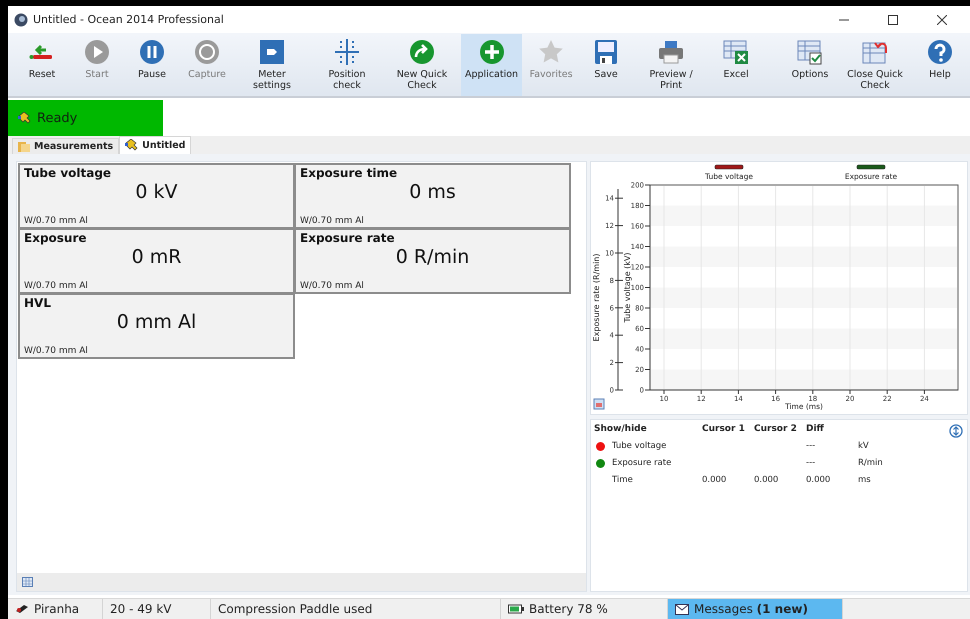 The width and height of the screenshot is (970, 619). Describe the element at coordinates (156, 322) in the screenshot. I see `measurement-value: 0 mm Al` at that location.